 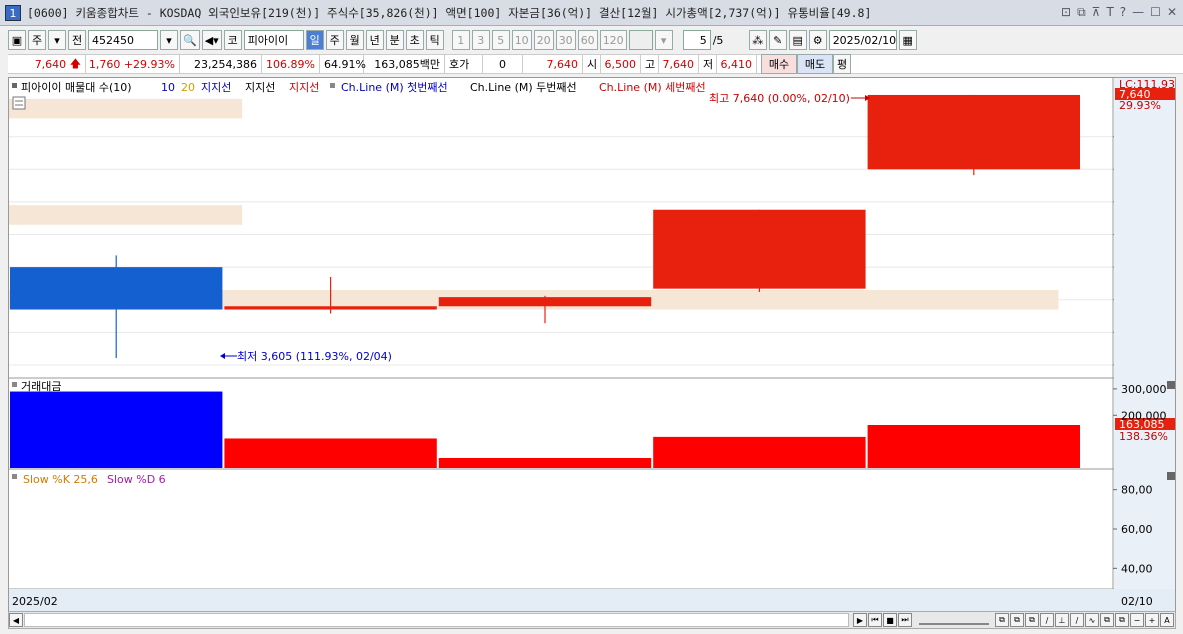 What do you see at coordinates (216, 87) in the screenshot?
I see `legend-support-1: 지지선` at bounding box center [216, 87].